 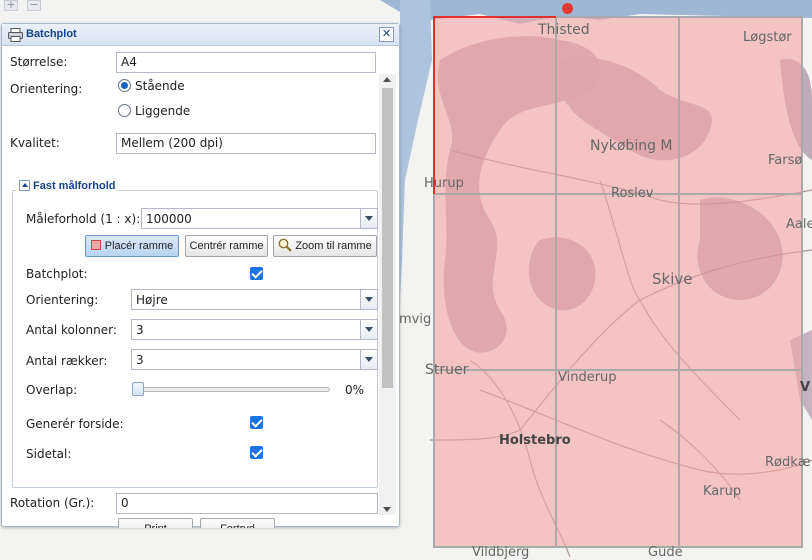 I want to click on zoom-frame-button: Zoom til ramme, so click(x=325, y=246).